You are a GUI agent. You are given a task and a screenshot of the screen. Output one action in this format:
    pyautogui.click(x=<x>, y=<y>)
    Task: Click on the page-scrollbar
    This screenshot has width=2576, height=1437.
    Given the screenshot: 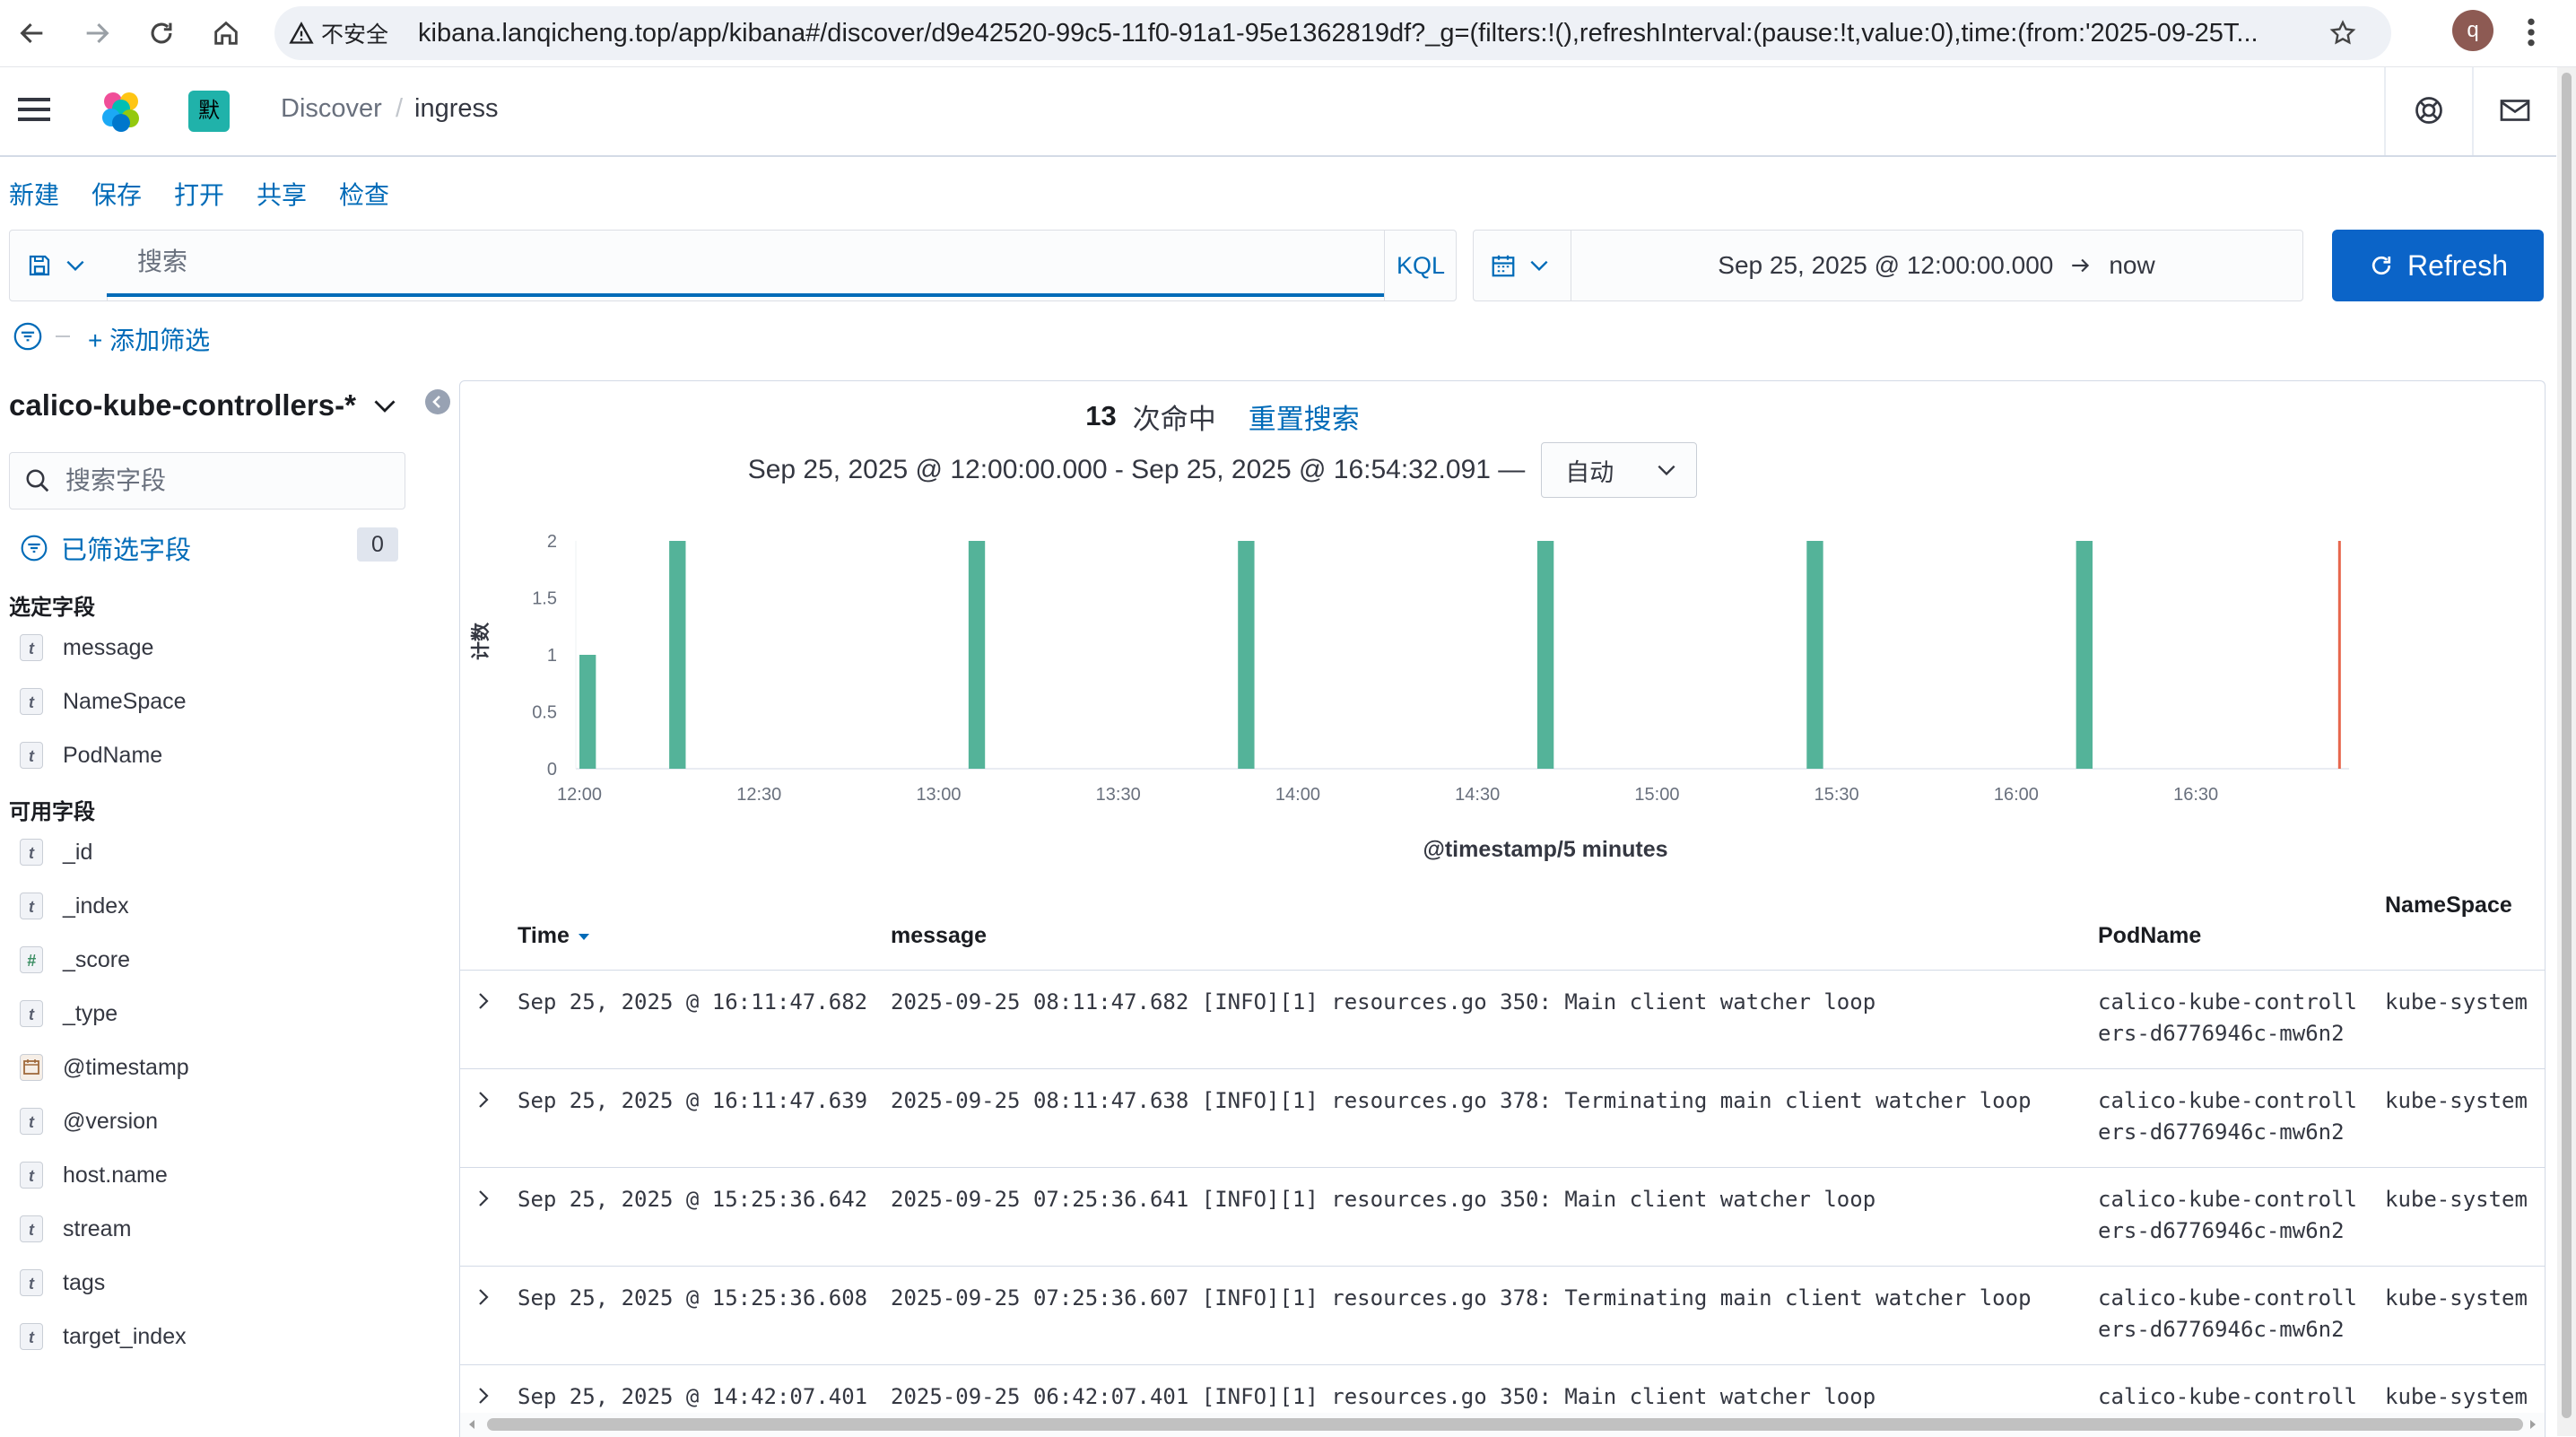 What is the action you would take?
    pyautogui.click(x=2566, y=751)
    